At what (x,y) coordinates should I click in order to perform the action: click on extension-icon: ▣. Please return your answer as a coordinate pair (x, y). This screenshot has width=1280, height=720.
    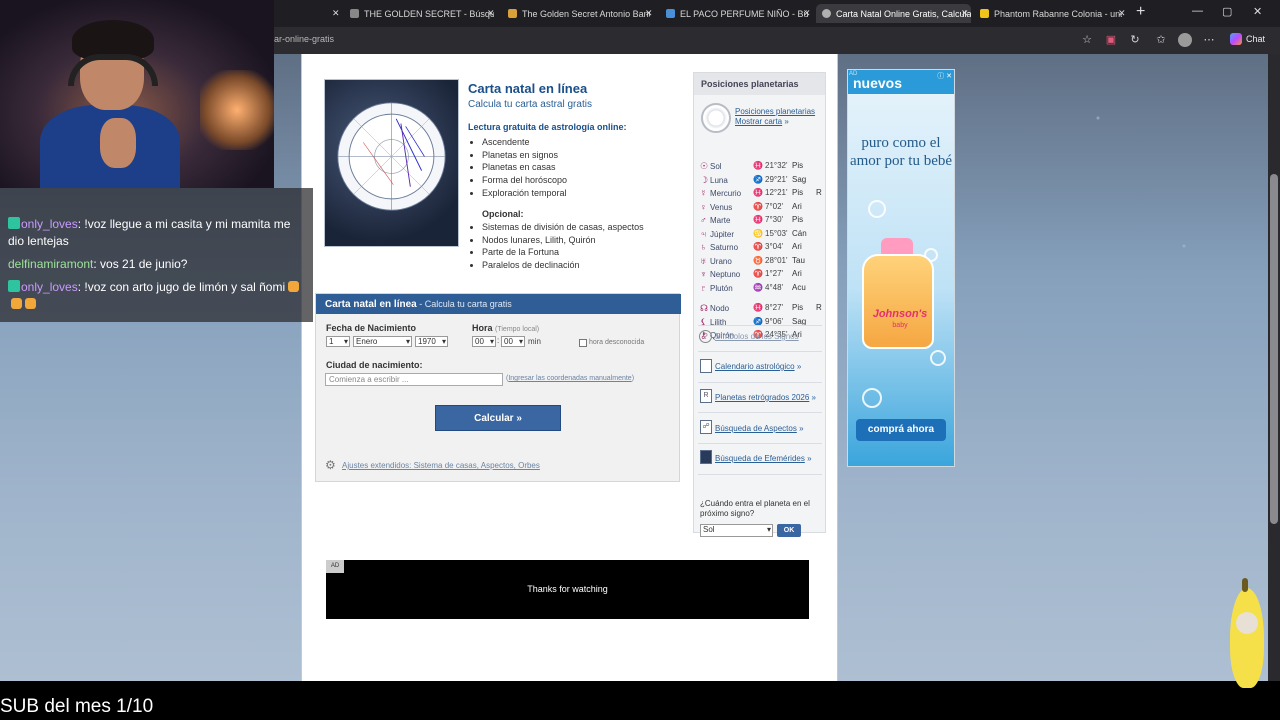
    Looking at the image, I should click on (1111, 40).